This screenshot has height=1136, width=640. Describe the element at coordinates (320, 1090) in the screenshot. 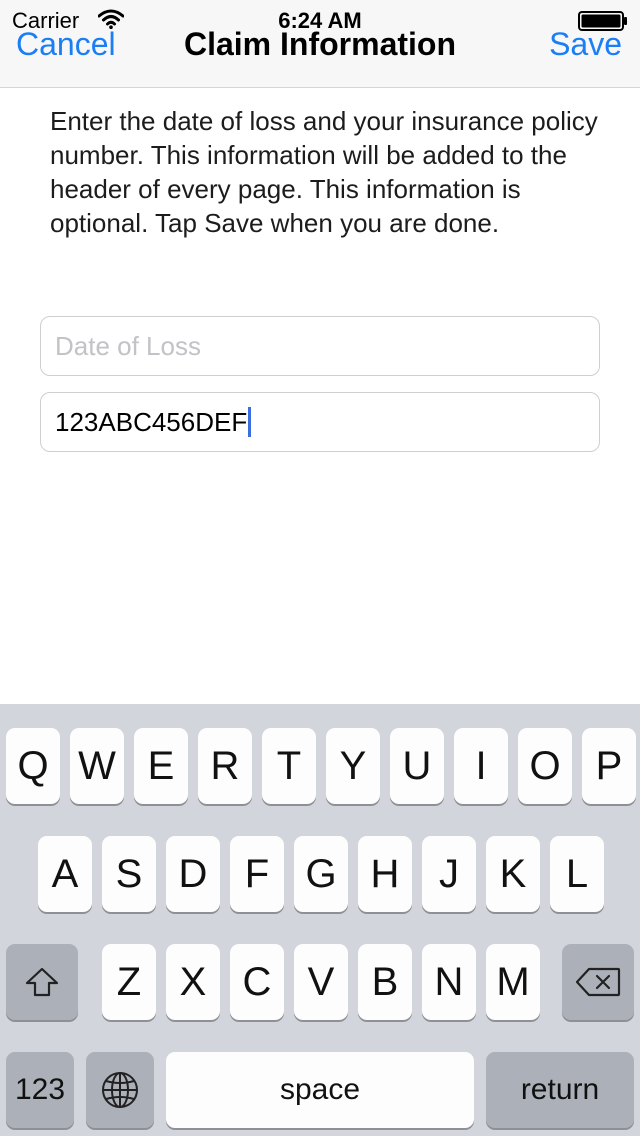

I see `space-key: space` at that location.